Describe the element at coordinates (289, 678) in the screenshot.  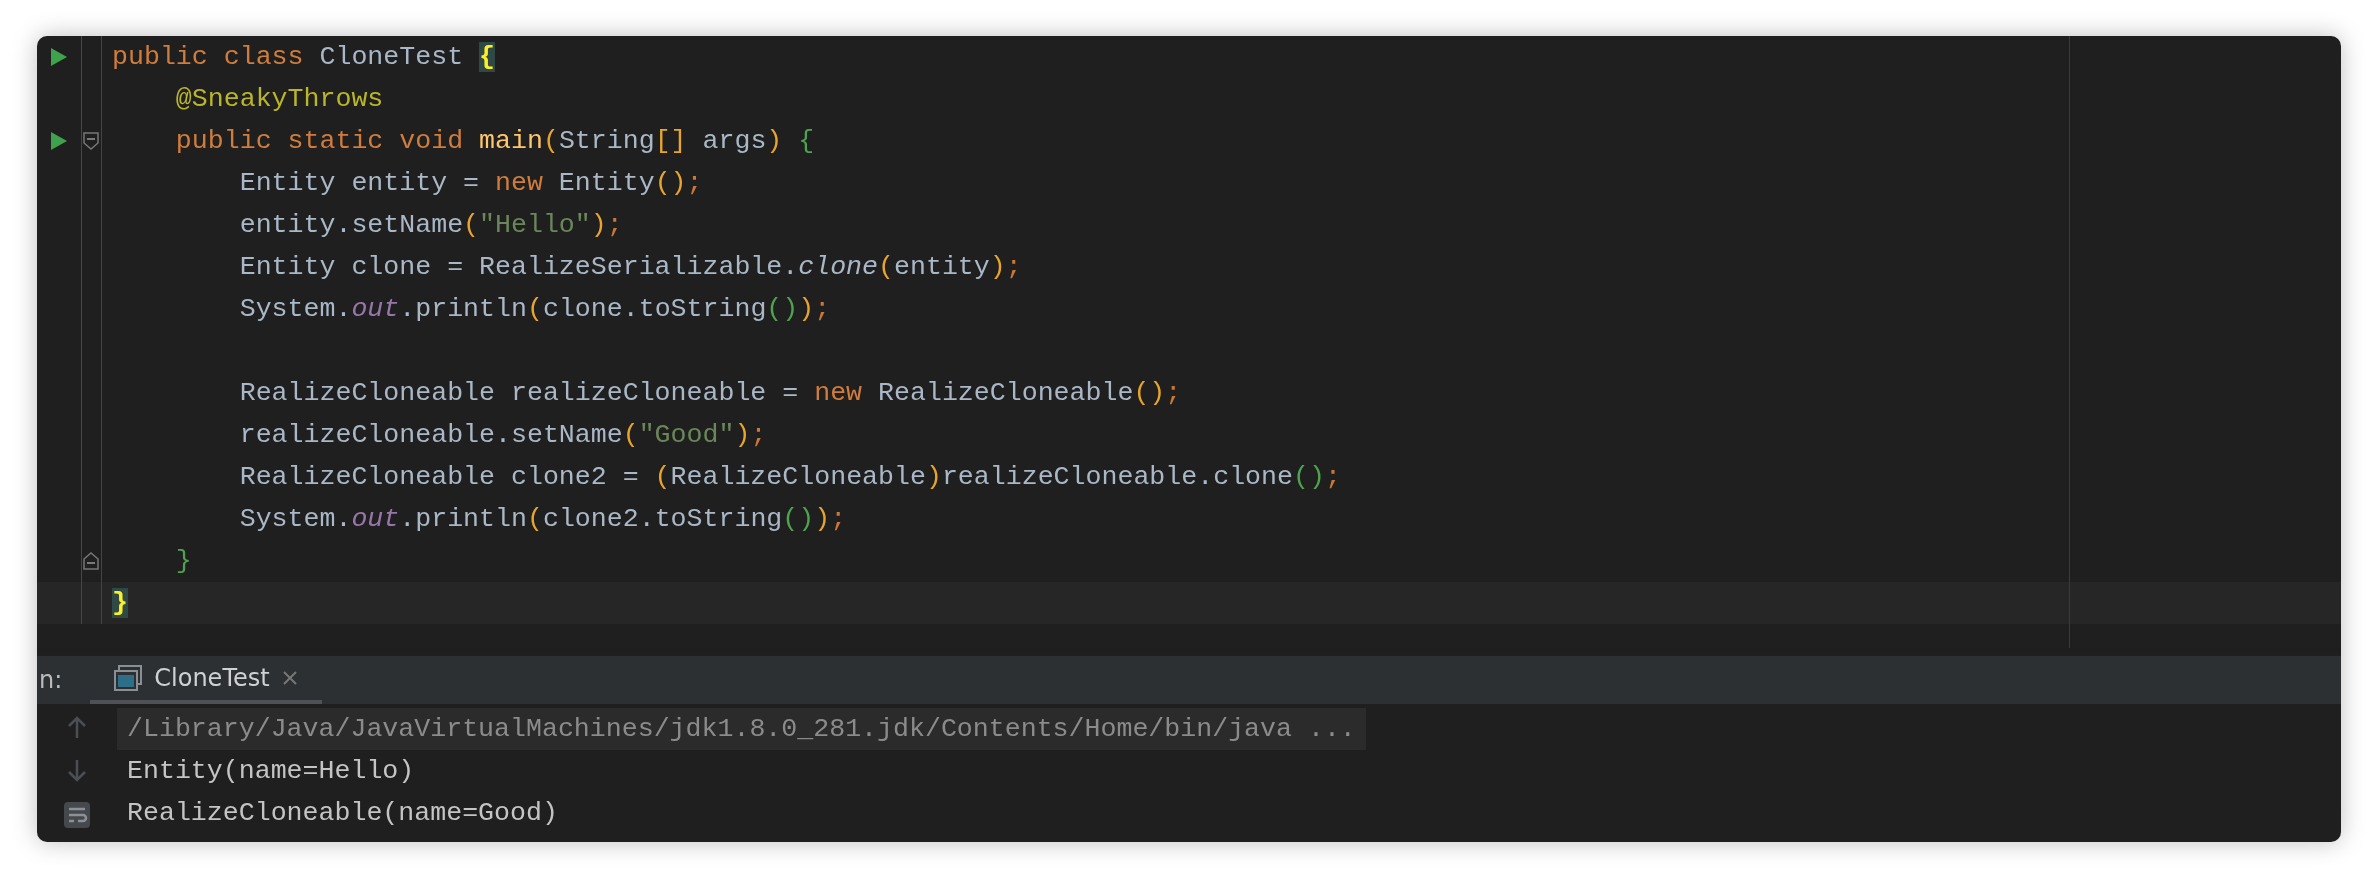
I see `close-icon` at that location.